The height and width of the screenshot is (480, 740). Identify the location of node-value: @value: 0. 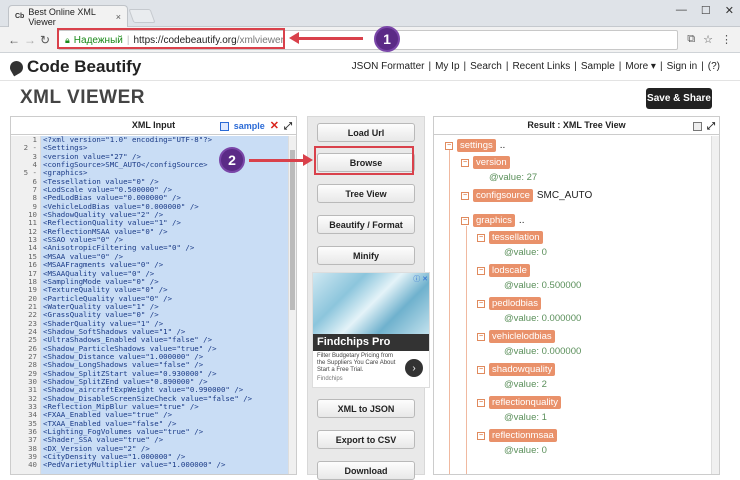
(525, 450).